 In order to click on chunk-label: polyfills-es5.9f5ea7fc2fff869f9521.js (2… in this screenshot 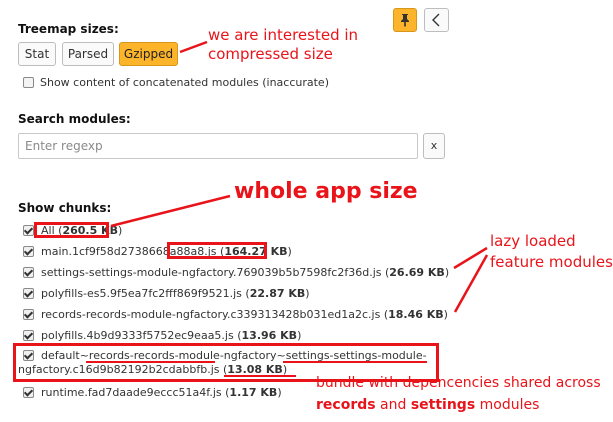, I will do `click(175, 293)`.